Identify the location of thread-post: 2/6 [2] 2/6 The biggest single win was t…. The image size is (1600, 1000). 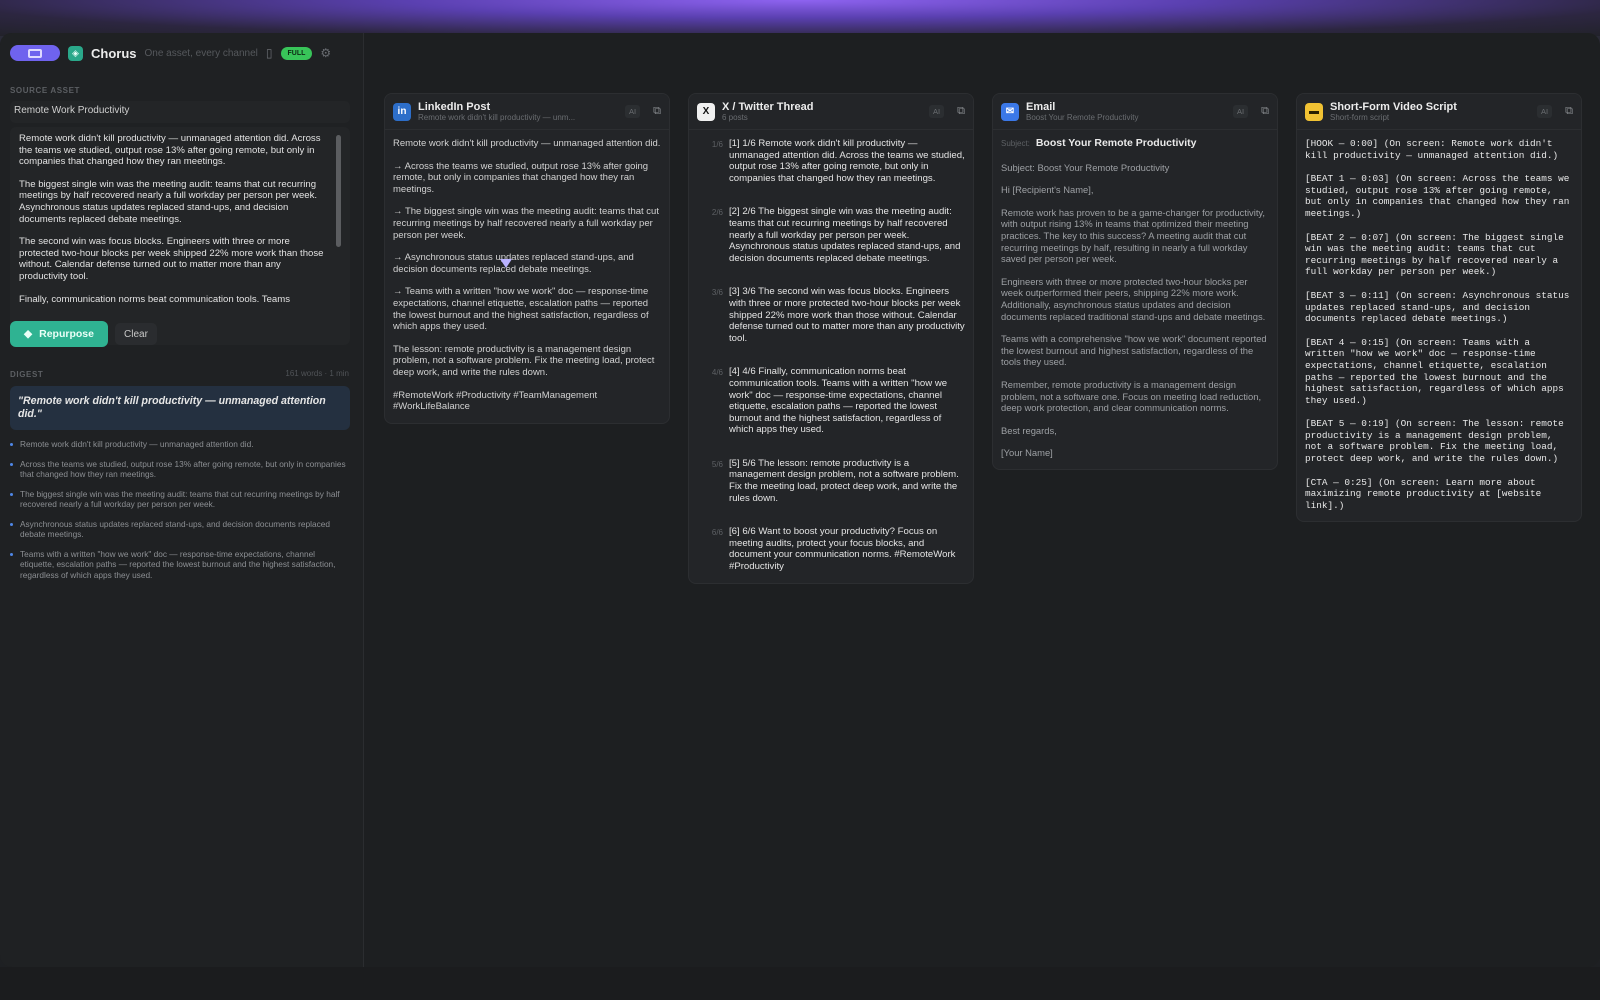
(831, 235).